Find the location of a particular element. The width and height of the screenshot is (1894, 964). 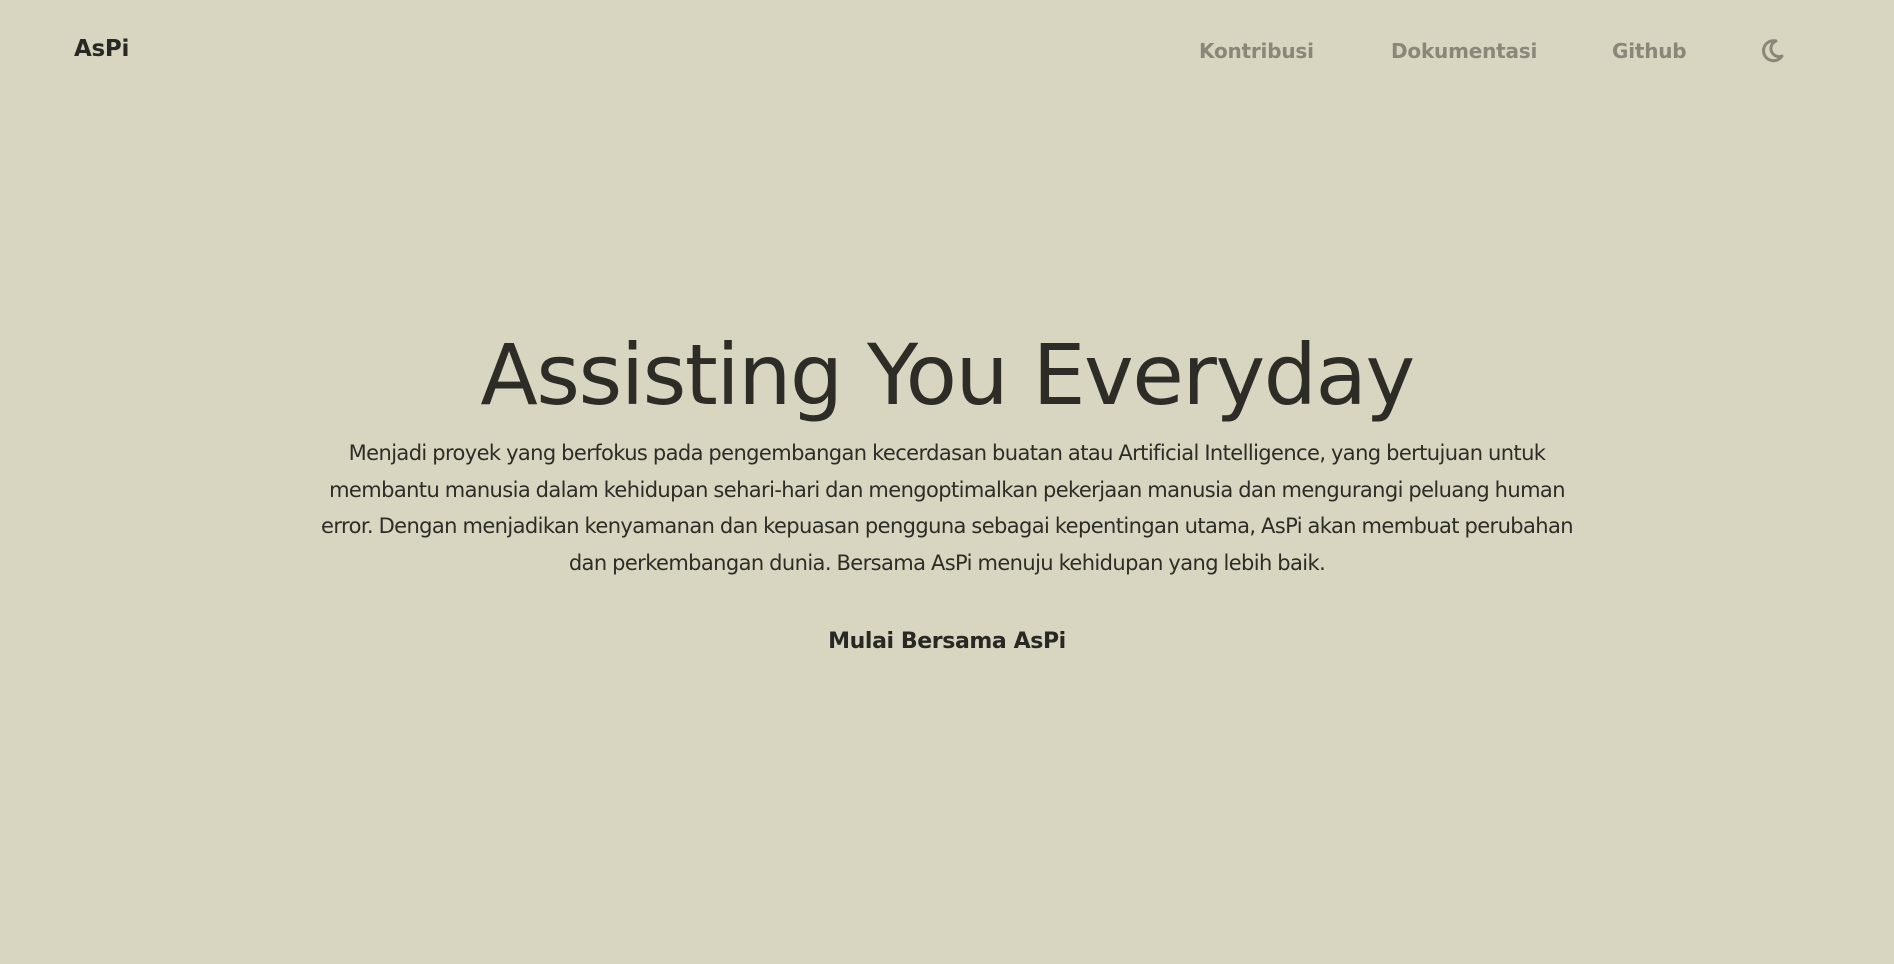

navbar: AsPi Kontribusi Dokumentasi Github is located at coordinates (947, 52).